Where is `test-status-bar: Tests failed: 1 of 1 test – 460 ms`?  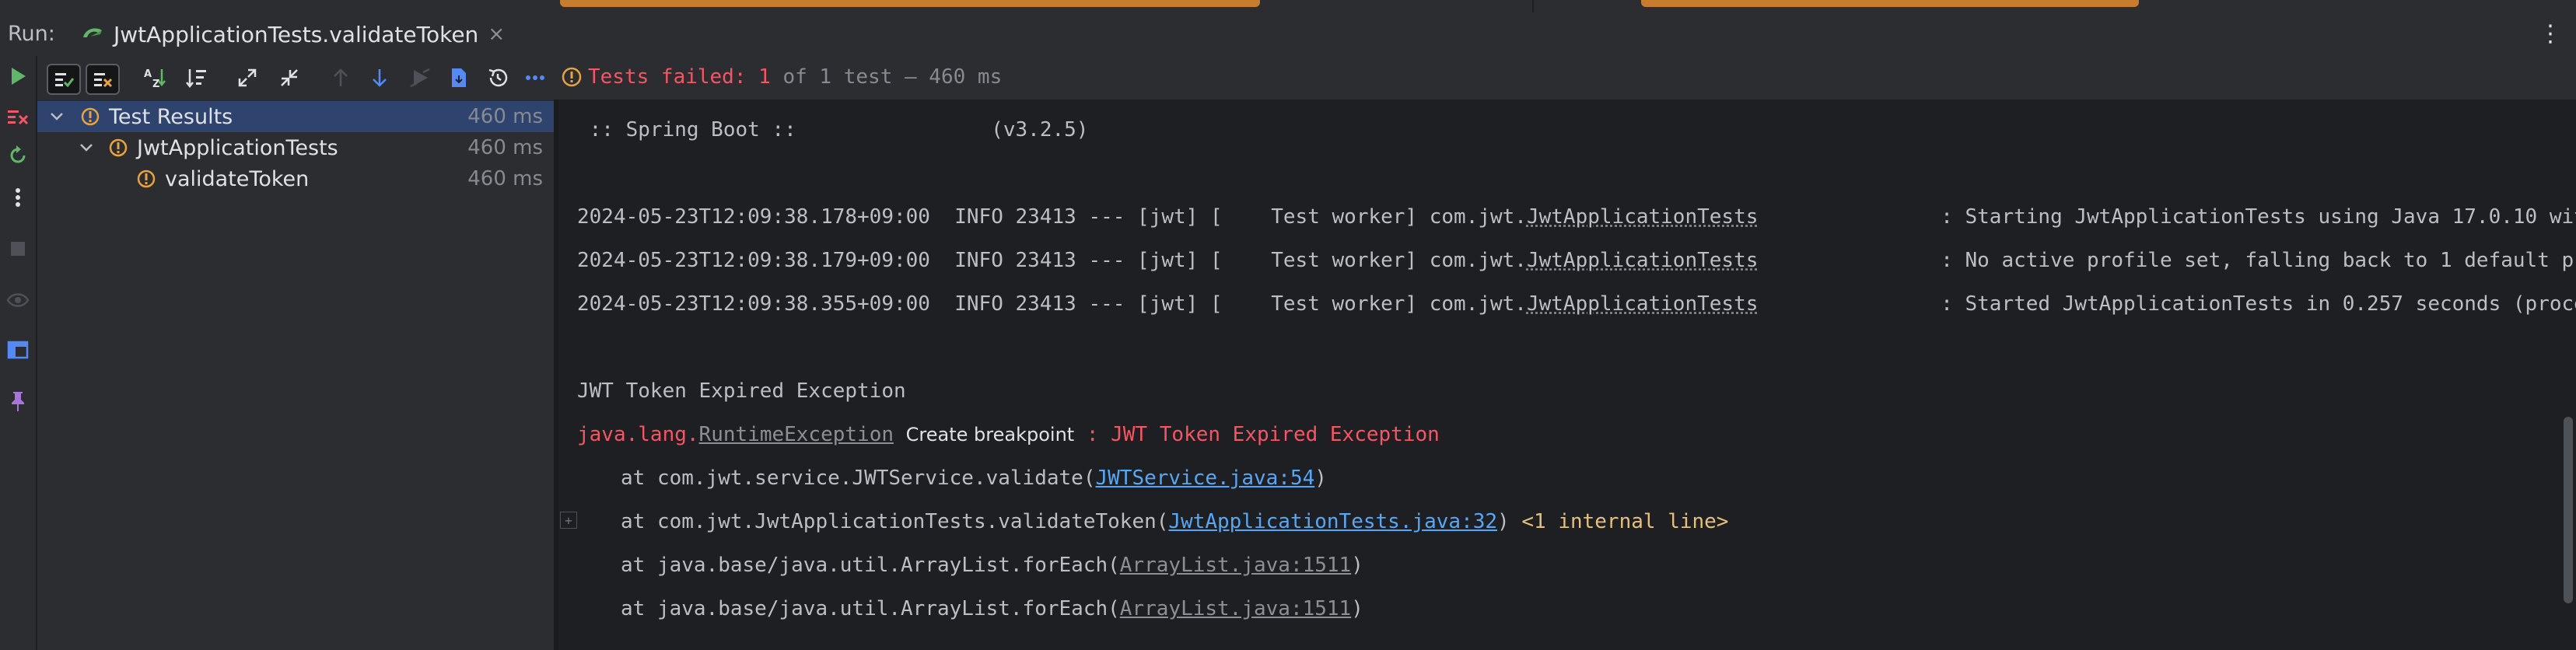
test-status-bar: Tests failed: 1 of 1 test – 460 ms is located at coordinates (1565, 78).